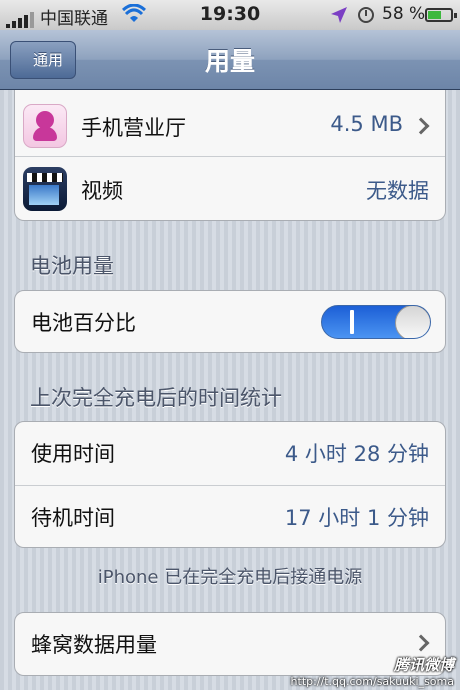 This screenshot has height=690, width=460. What do you see at coordinates (423, 665) in the screenshot?
I see `watermark-title: 腾讯微博` at bounding box center [423, 665].